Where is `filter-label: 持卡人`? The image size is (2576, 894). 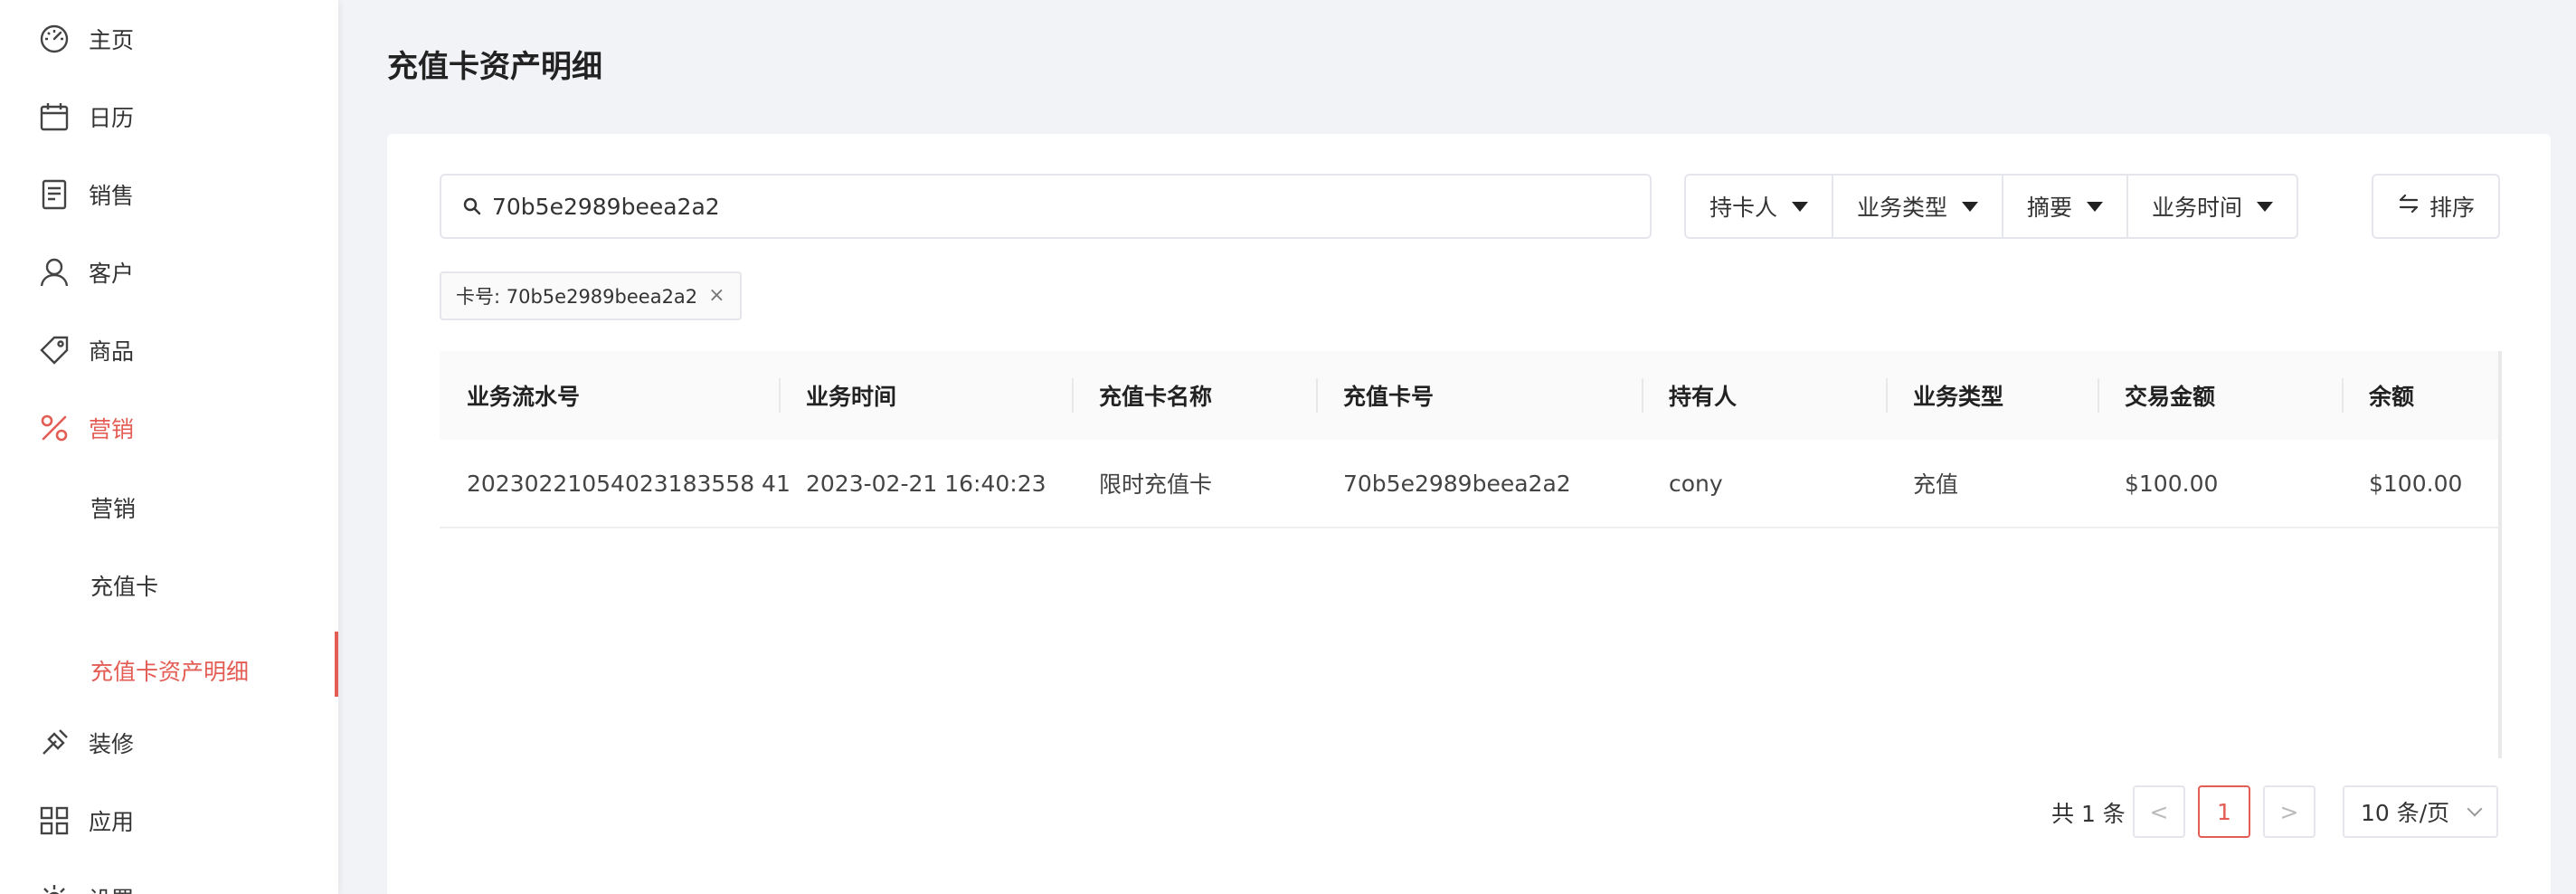
filter-label: 持卡人 is located at coordinates (1744, 208).